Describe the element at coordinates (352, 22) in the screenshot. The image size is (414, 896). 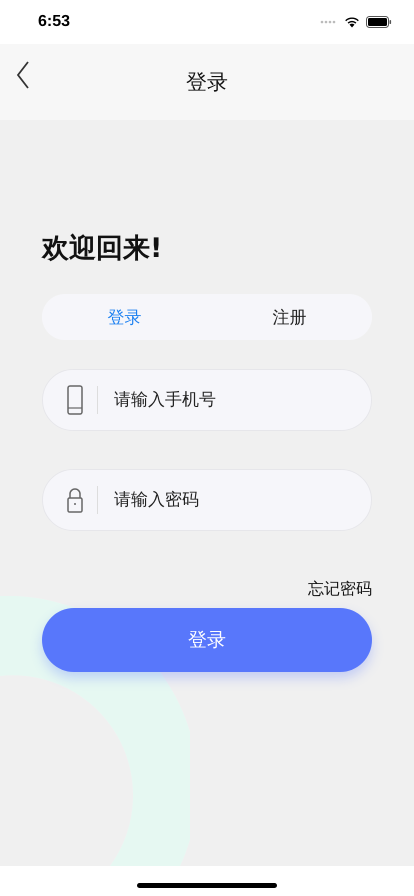
I see `wifi-icon` at that location.